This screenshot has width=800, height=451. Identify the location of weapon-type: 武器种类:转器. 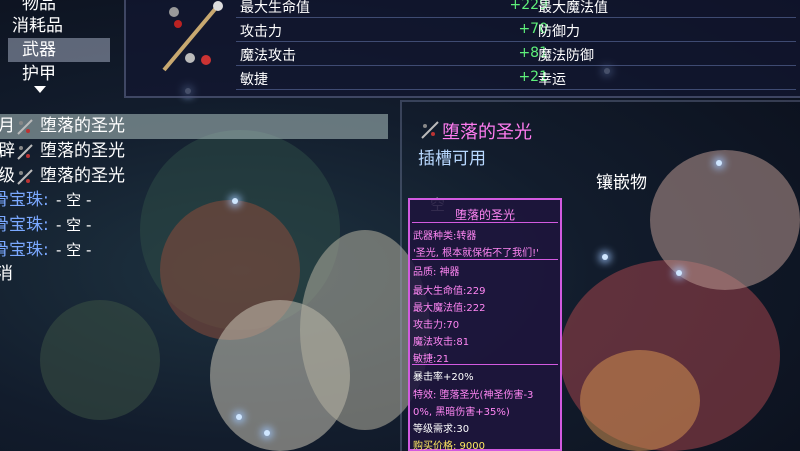
(445, 236).